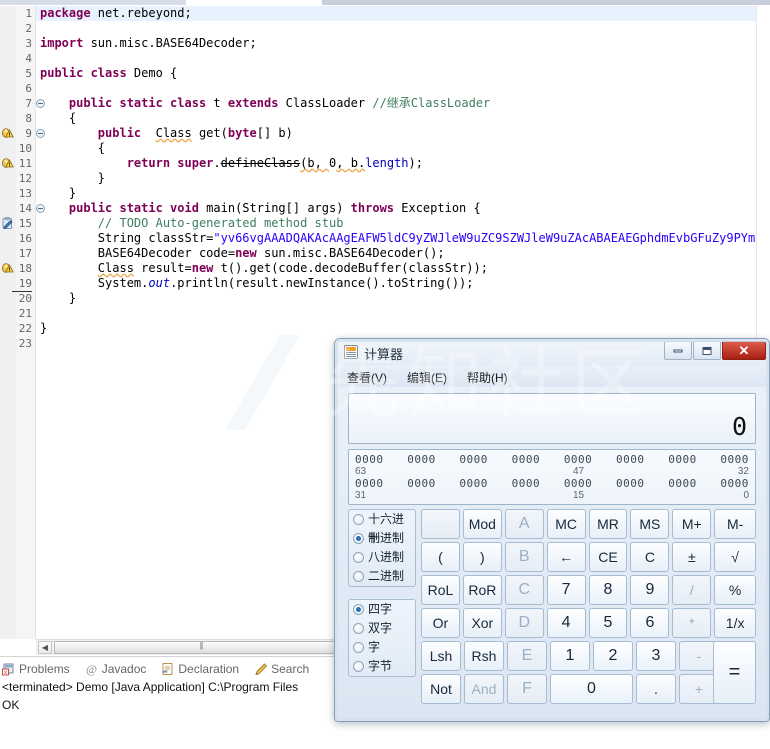  Describe the element at coordinates (566, 524) in the screenshot. I see `calc-key-MC: MC` at that location.